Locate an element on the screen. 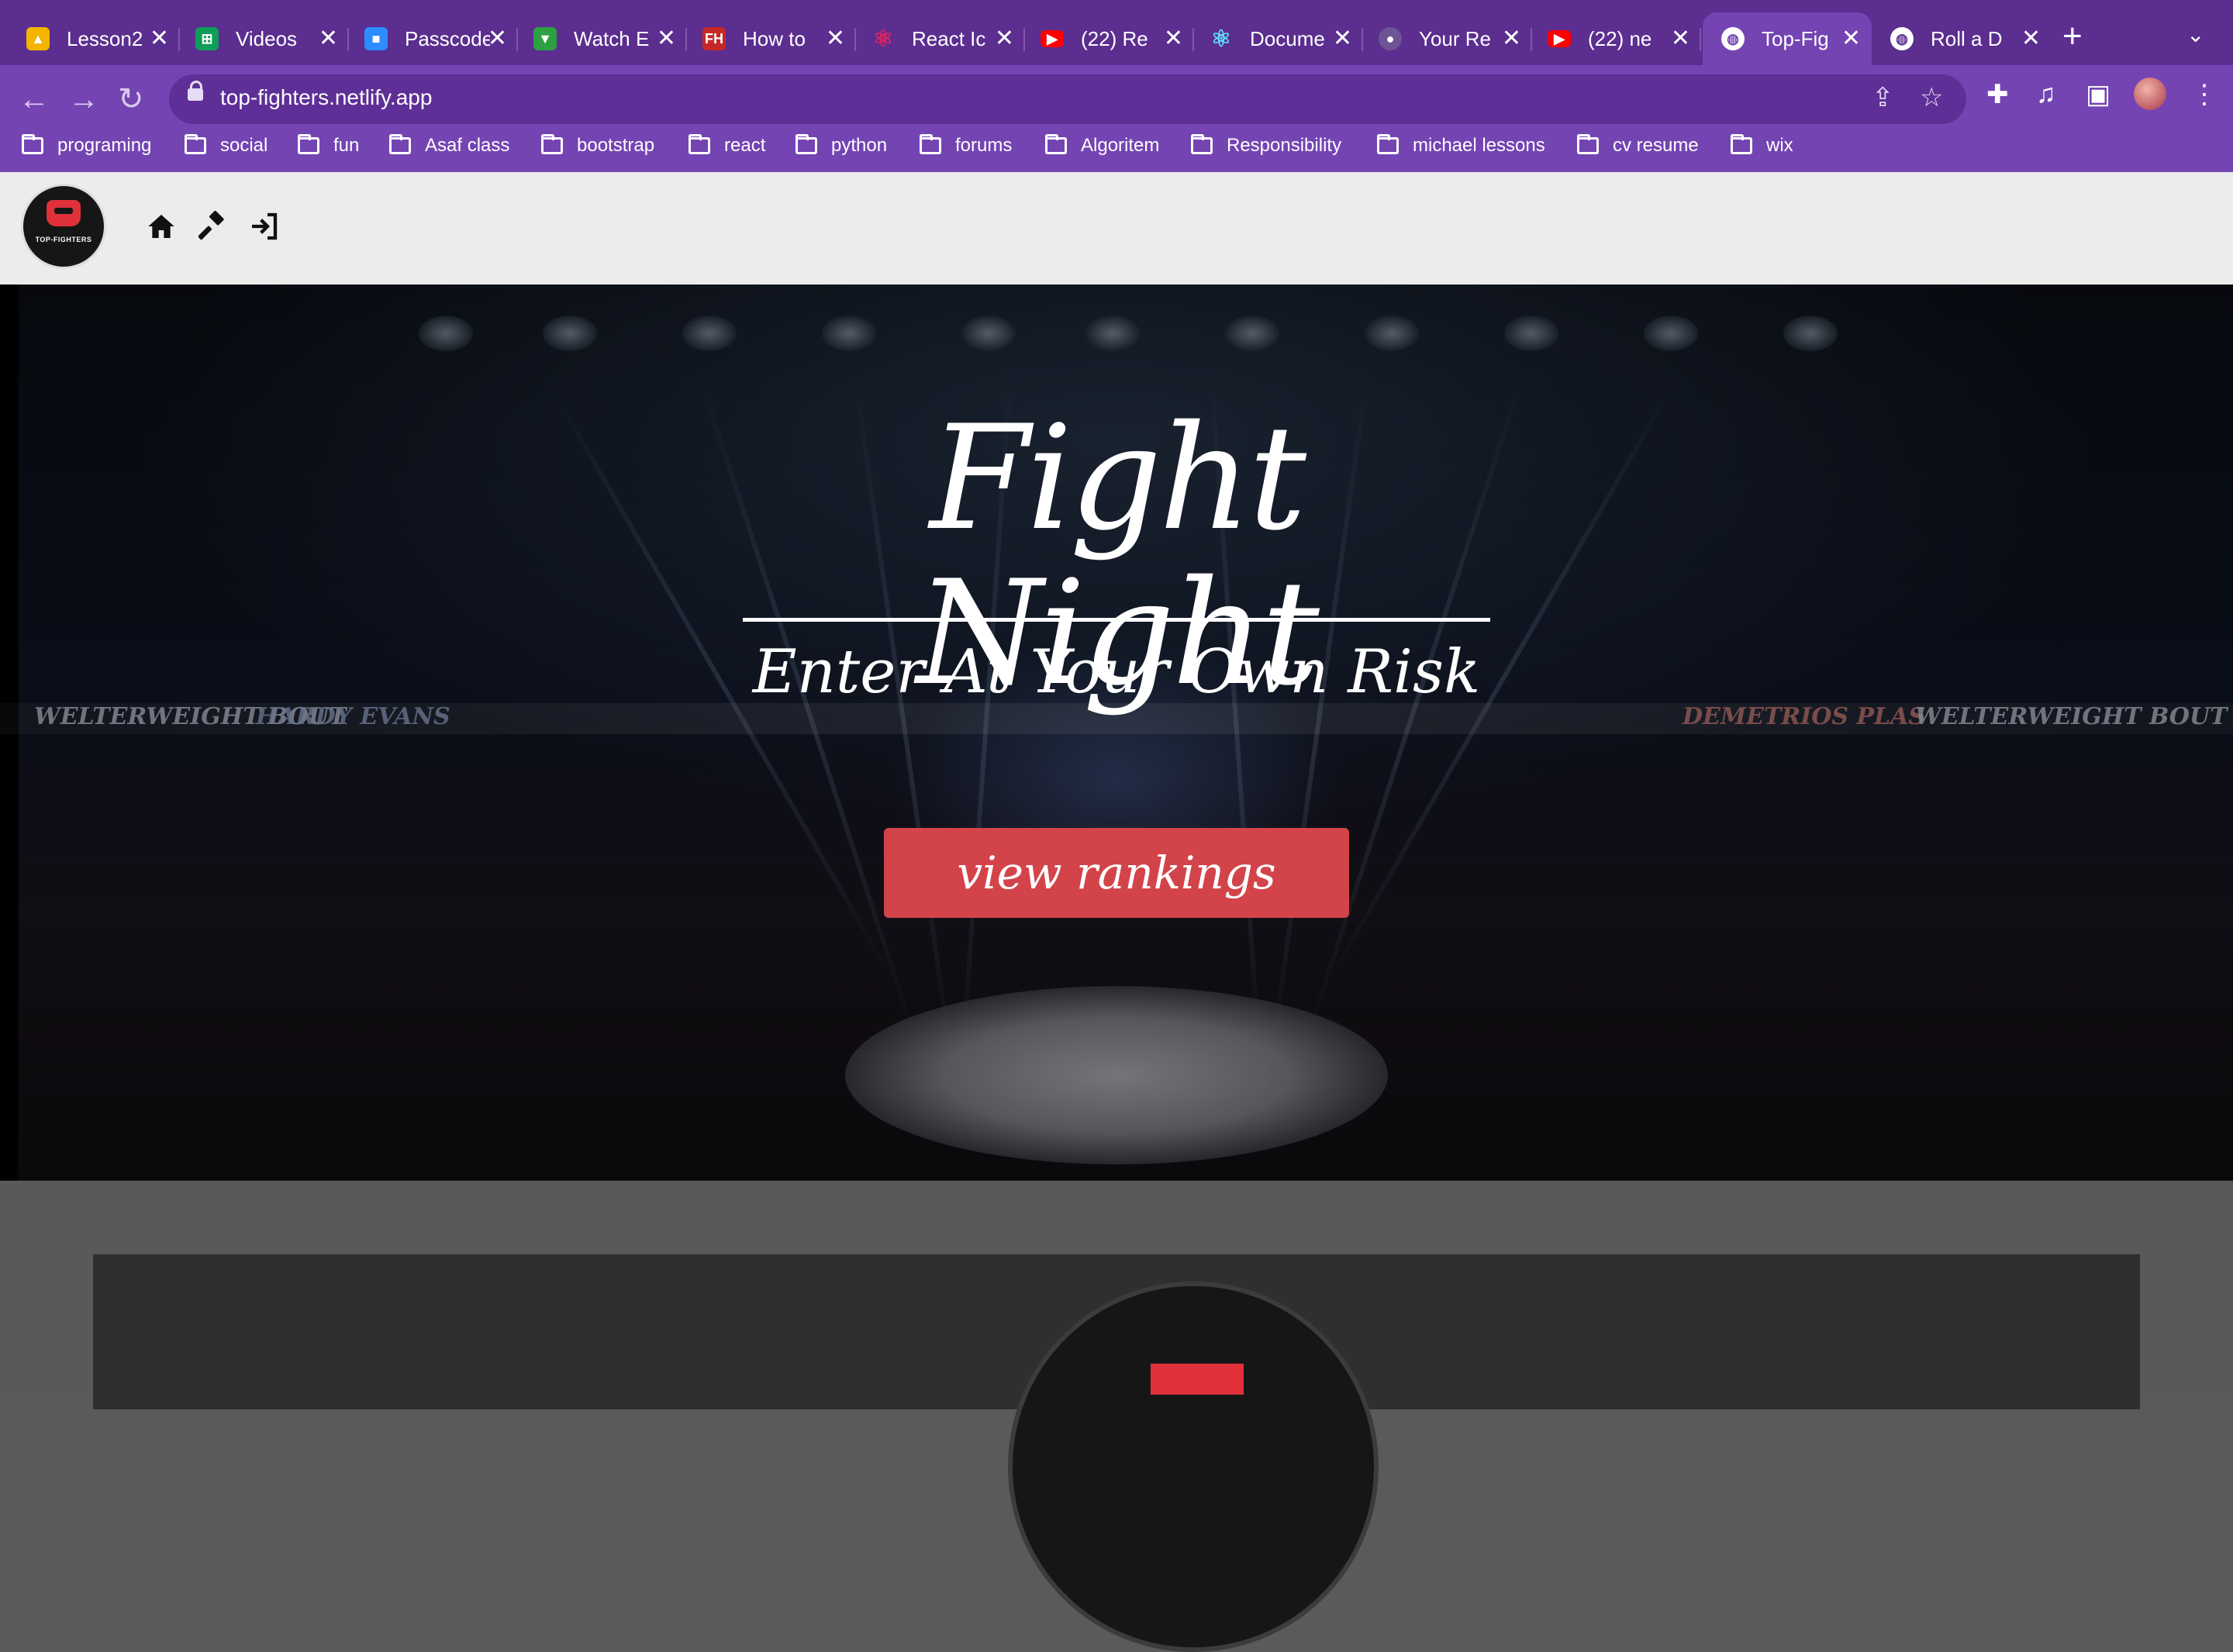  tab-document: ⚛ Docume ✕ is located at coordinates (1273, 38).